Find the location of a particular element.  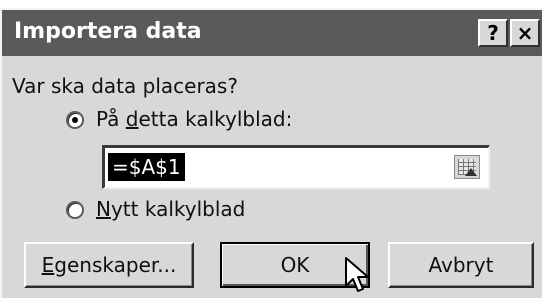

arrow-pointer-icon is located at coordinates (357, 274).